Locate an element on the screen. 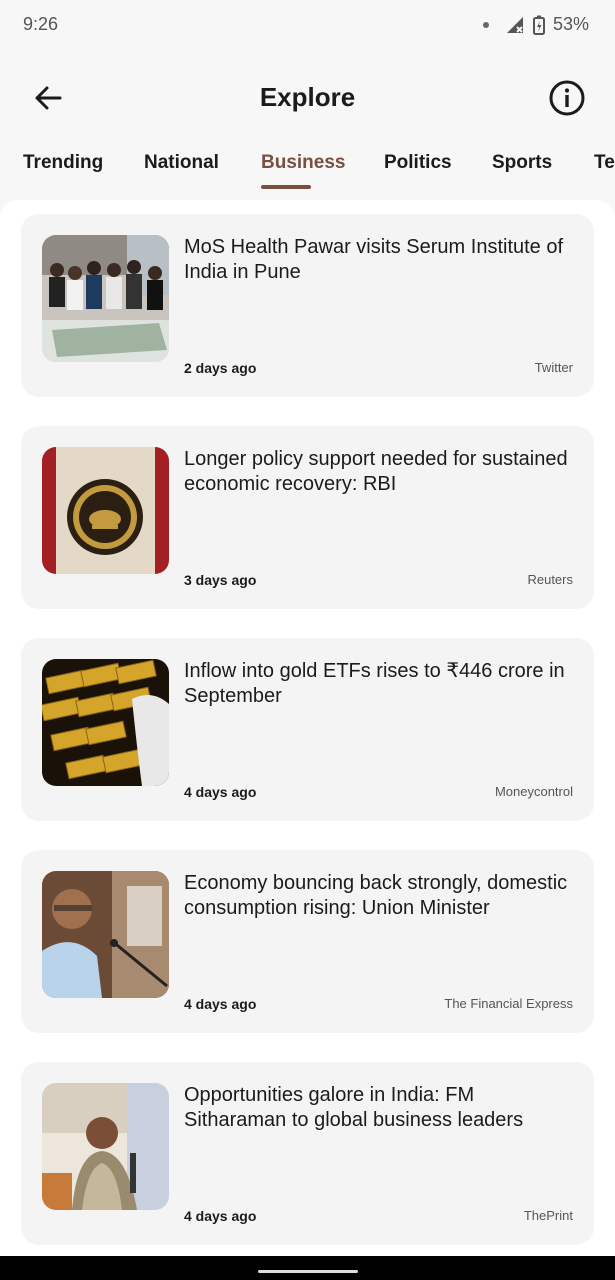 Image resolution: width=615 pixels, height=1280 pixels. info-icon is located at coordinates (567, 98).